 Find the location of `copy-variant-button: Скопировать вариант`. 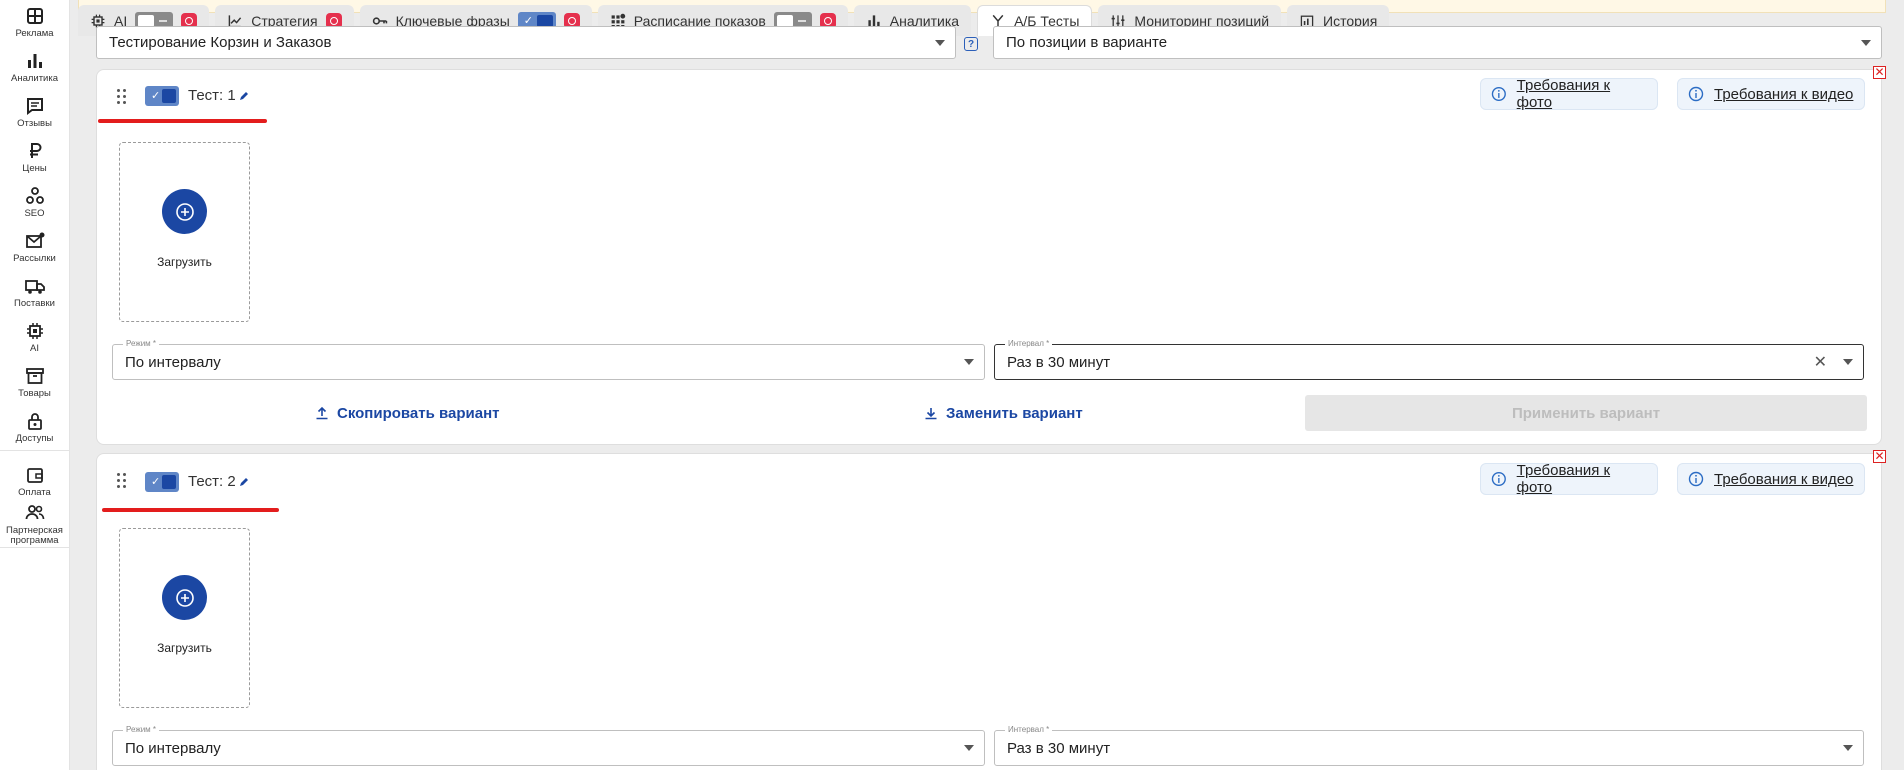

copy-variant-button: Скопировать вариант is located at coordinates (407, 413).